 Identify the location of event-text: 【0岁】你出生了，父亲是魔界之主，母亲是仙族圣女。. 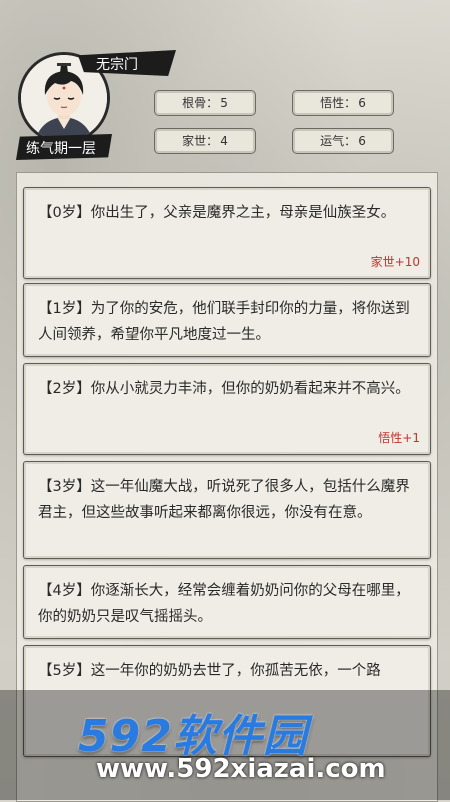
(217, 213).